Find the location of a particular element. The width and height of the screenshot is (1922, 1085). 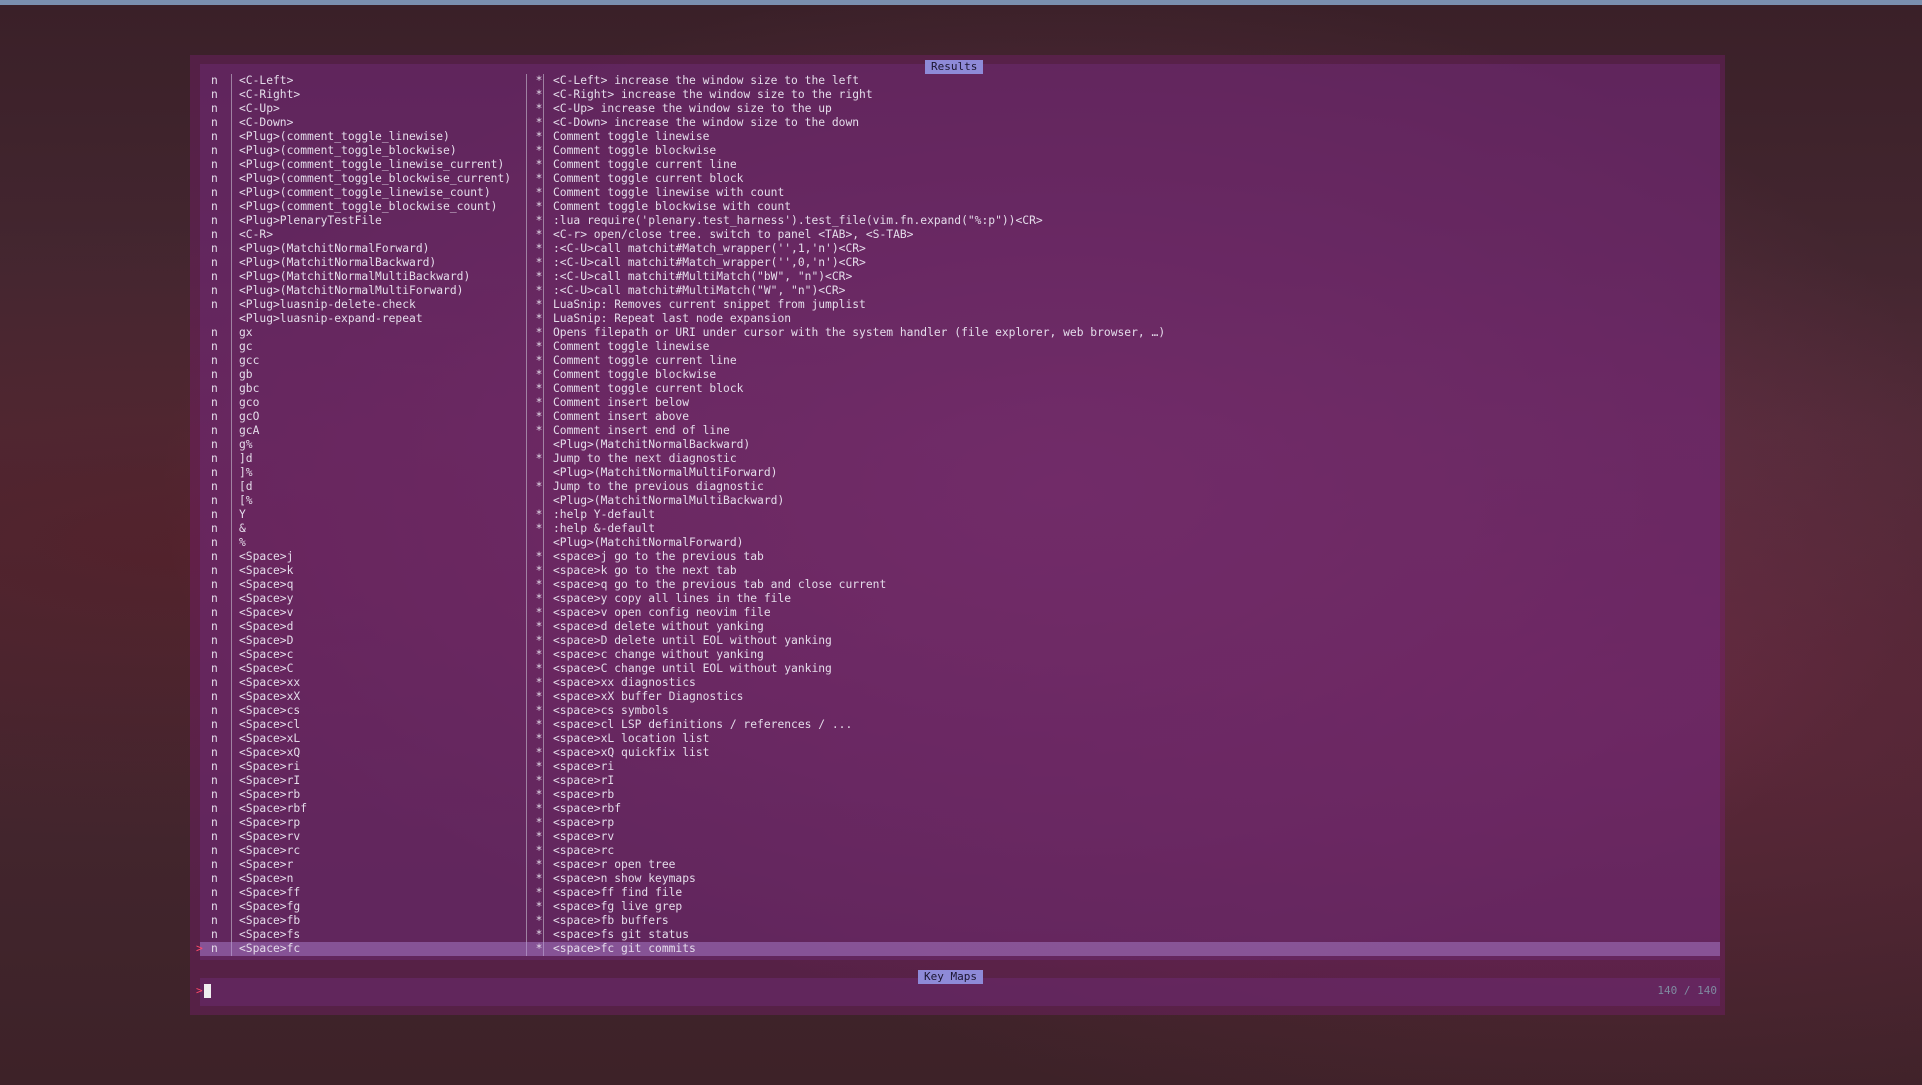

result-row: n gcA * Comment insert end of line is located at coordinates (960, 431).